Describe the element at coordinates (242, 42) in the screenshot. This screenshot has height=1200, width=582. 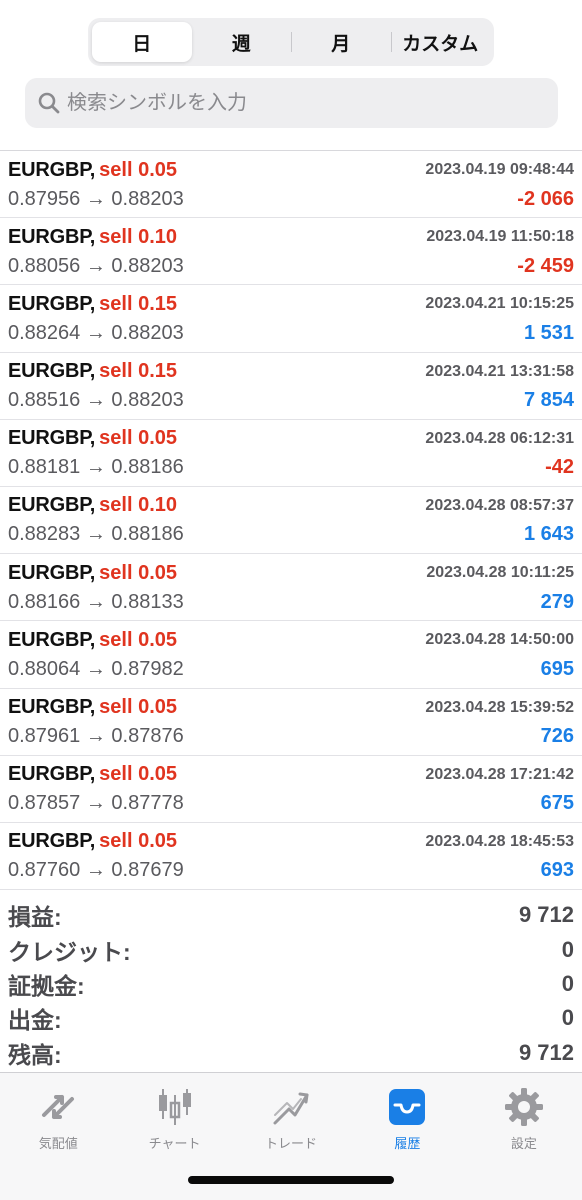
I see `period-tab-week: 週` at that location.